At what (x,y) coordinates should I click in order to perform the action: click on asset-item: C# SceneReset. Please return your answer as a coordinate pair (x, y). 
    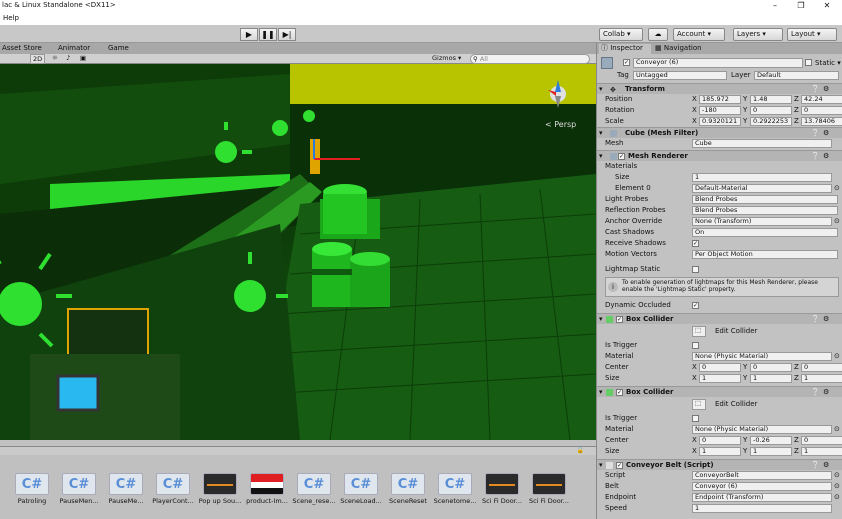
    Looking at the image, I should click on (408, 489).